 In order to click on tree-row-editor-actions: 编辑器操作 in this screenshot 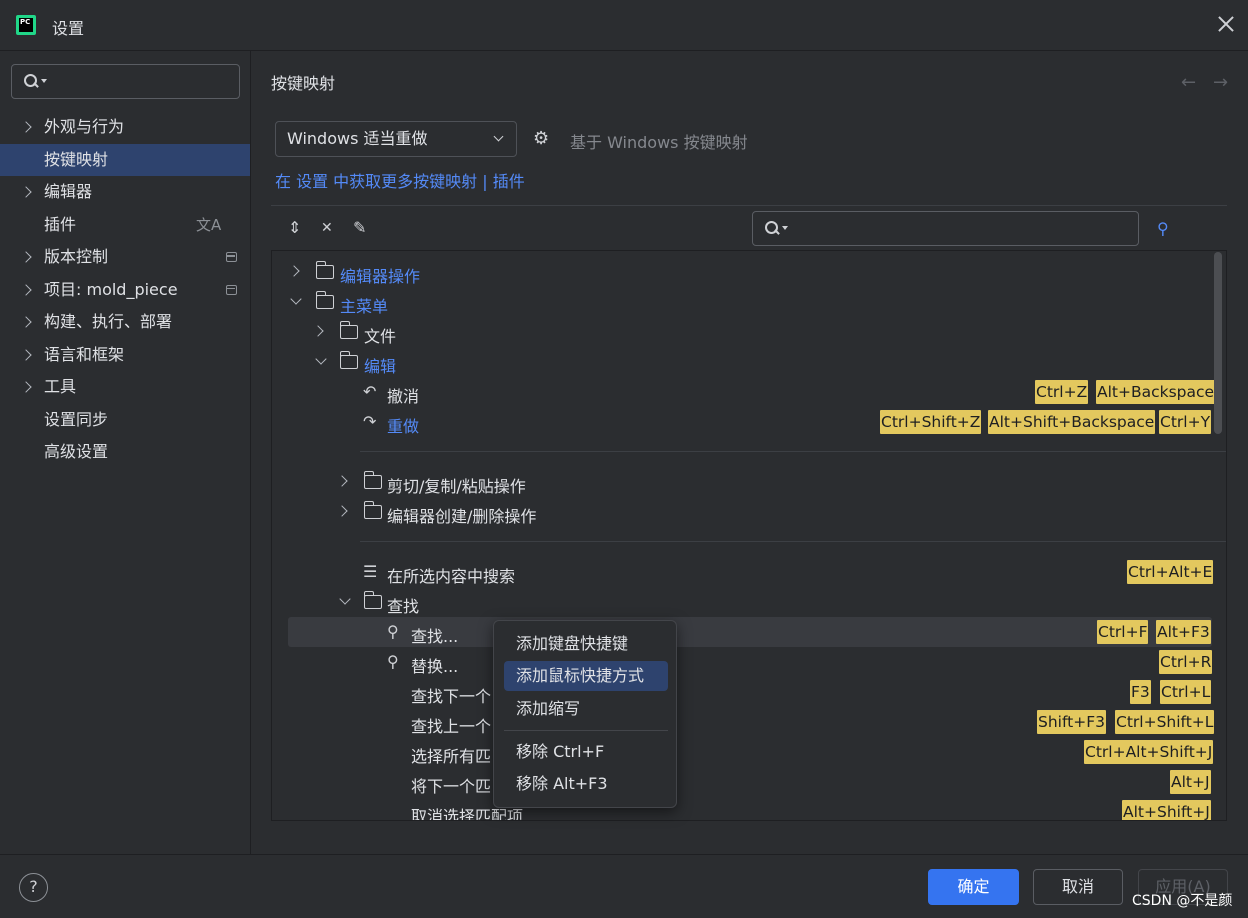, I will do `click(742, 272)`.